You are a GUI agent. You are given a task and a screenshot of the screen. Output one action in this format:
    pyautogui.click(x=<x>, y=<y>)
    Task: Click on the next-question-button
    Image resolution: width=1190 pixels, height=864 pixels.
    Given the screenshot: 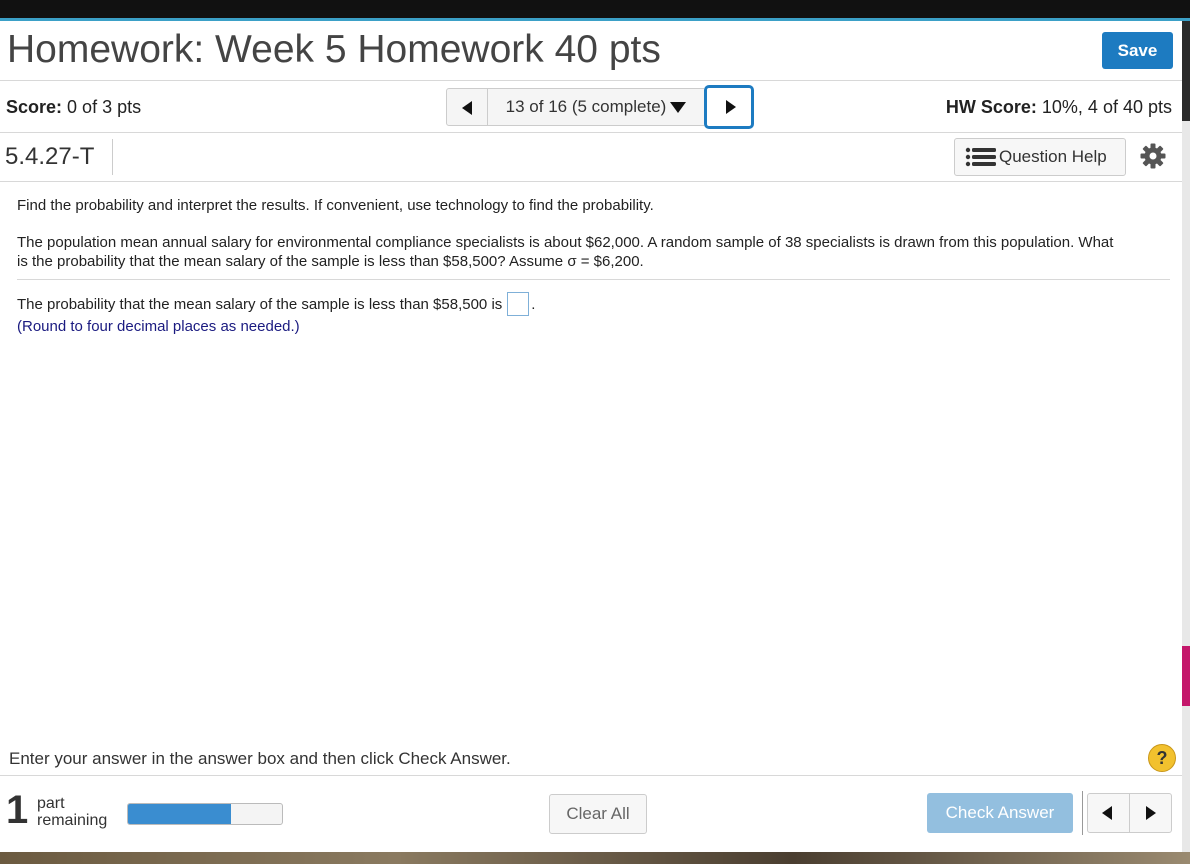 What is the action you would take?
    pyautogui.click(x=729, y=107)
    